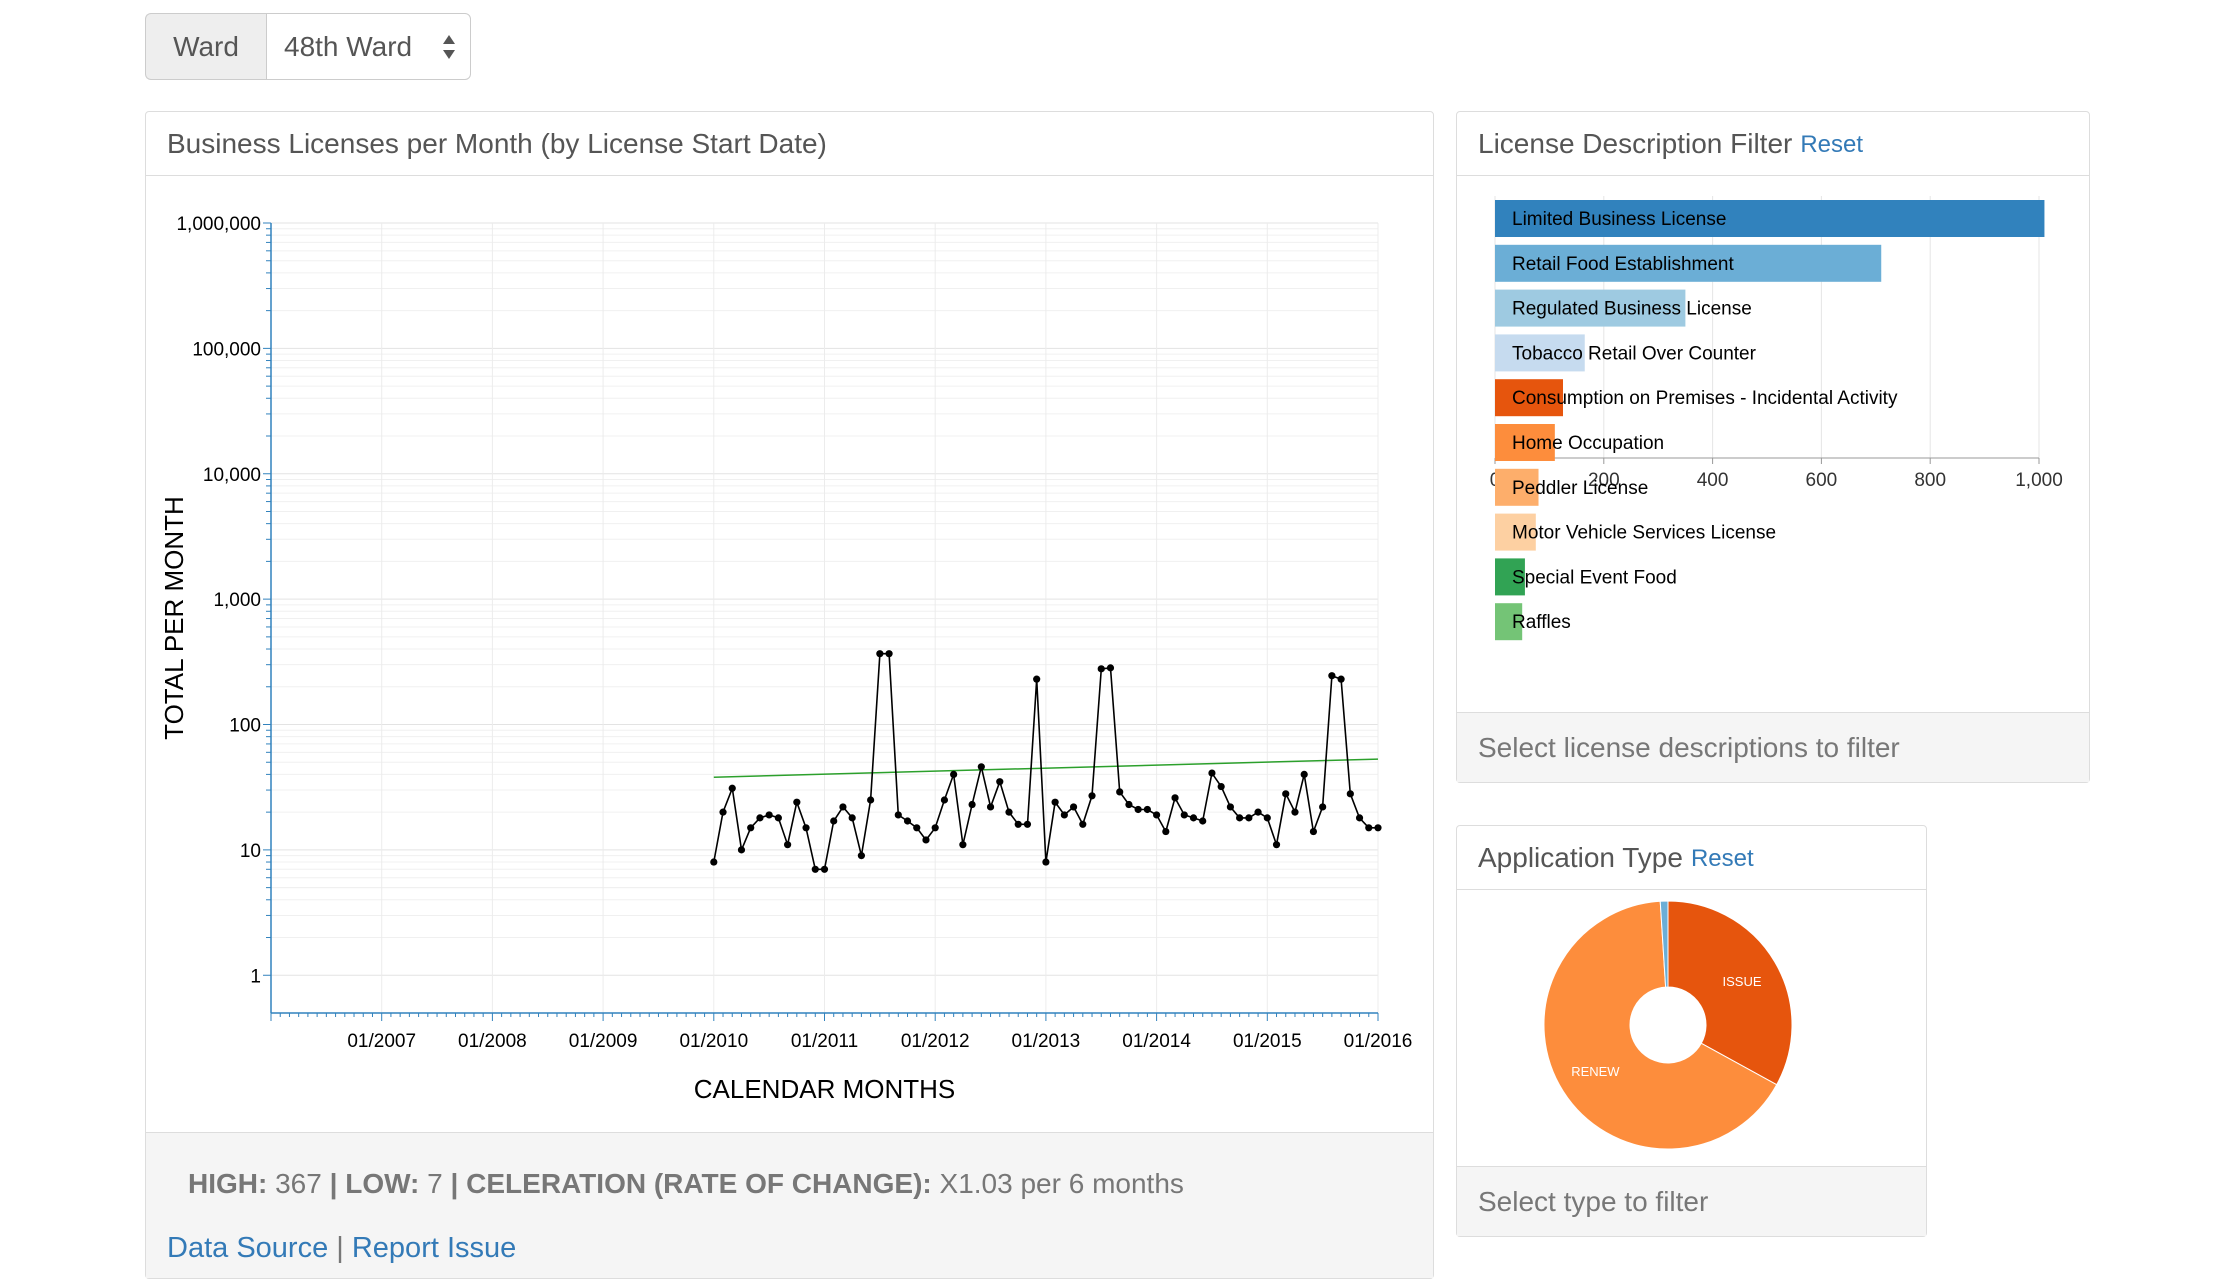  What do you see at coordinates (1593, 1201) in the screenshot?
I see `type-filter-hint: Select type to filter` at bounding box center [1593, 1201].